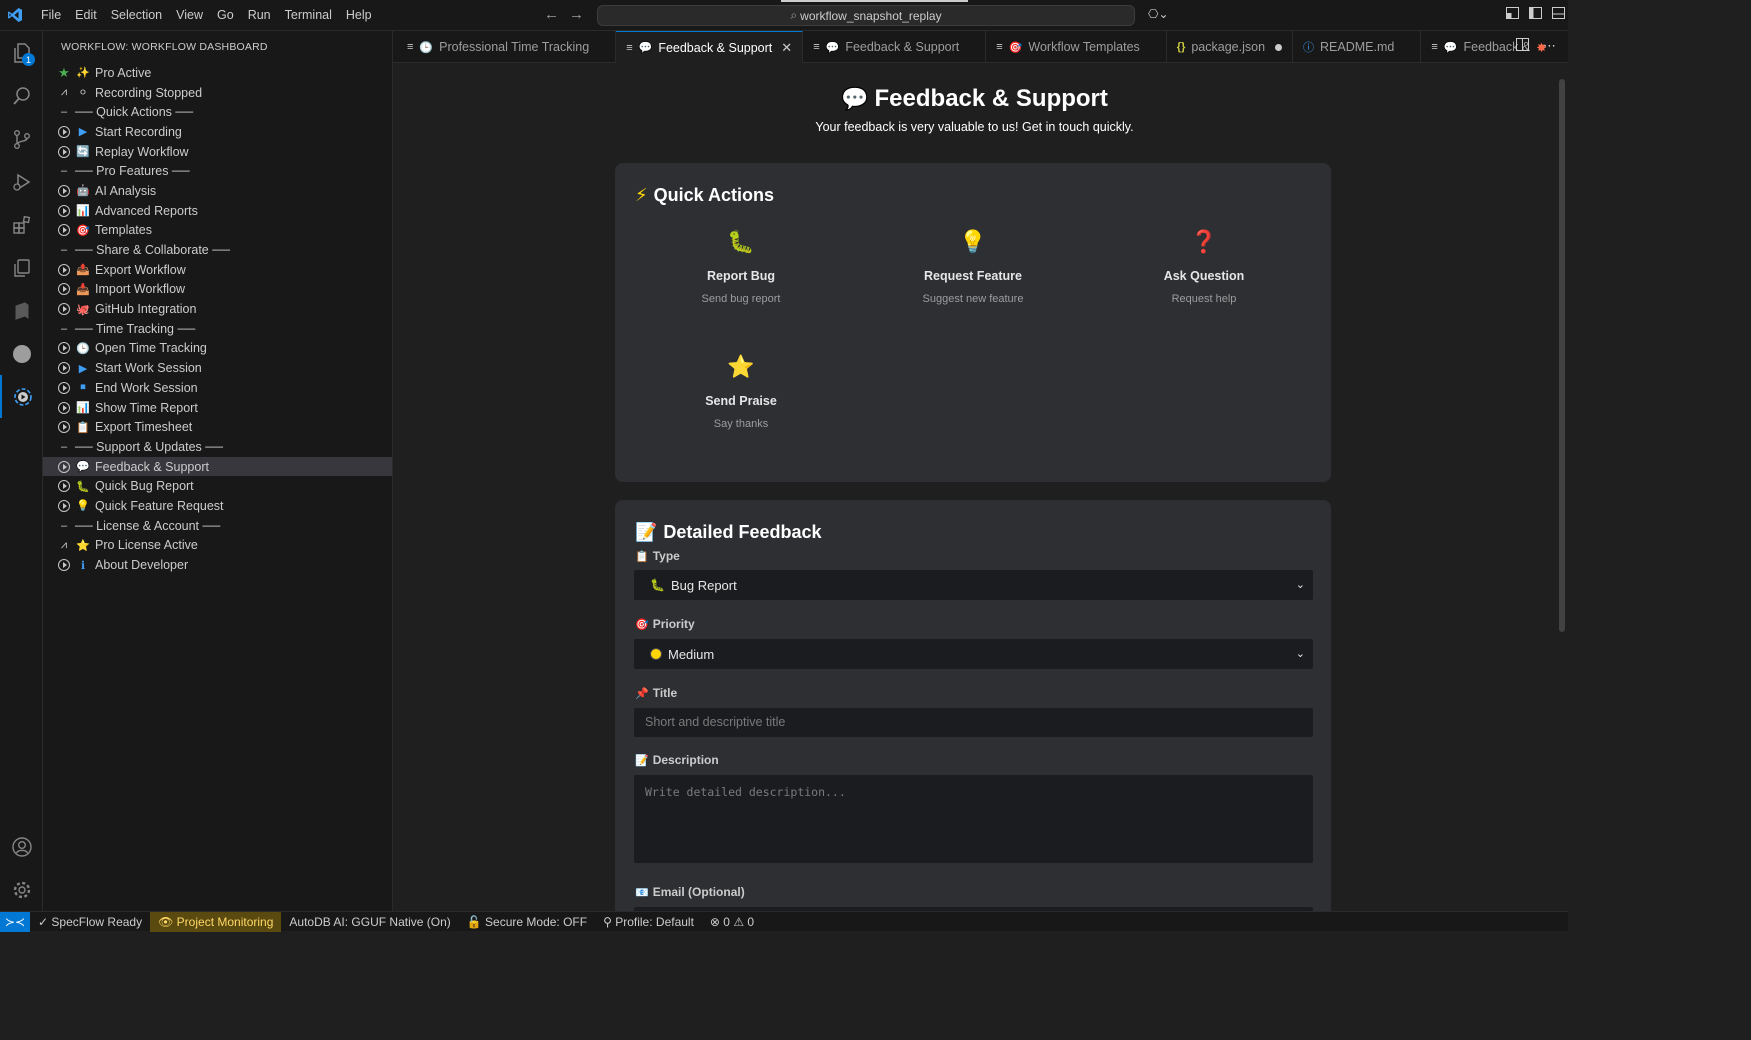 This screenshot has height=1040, width=1751. What do you see at coordinates (973, 266) in the screenshot?
I see `request-feature-action: 💡 Request Feature Suggest new feature` at bounding box center [973, 266].